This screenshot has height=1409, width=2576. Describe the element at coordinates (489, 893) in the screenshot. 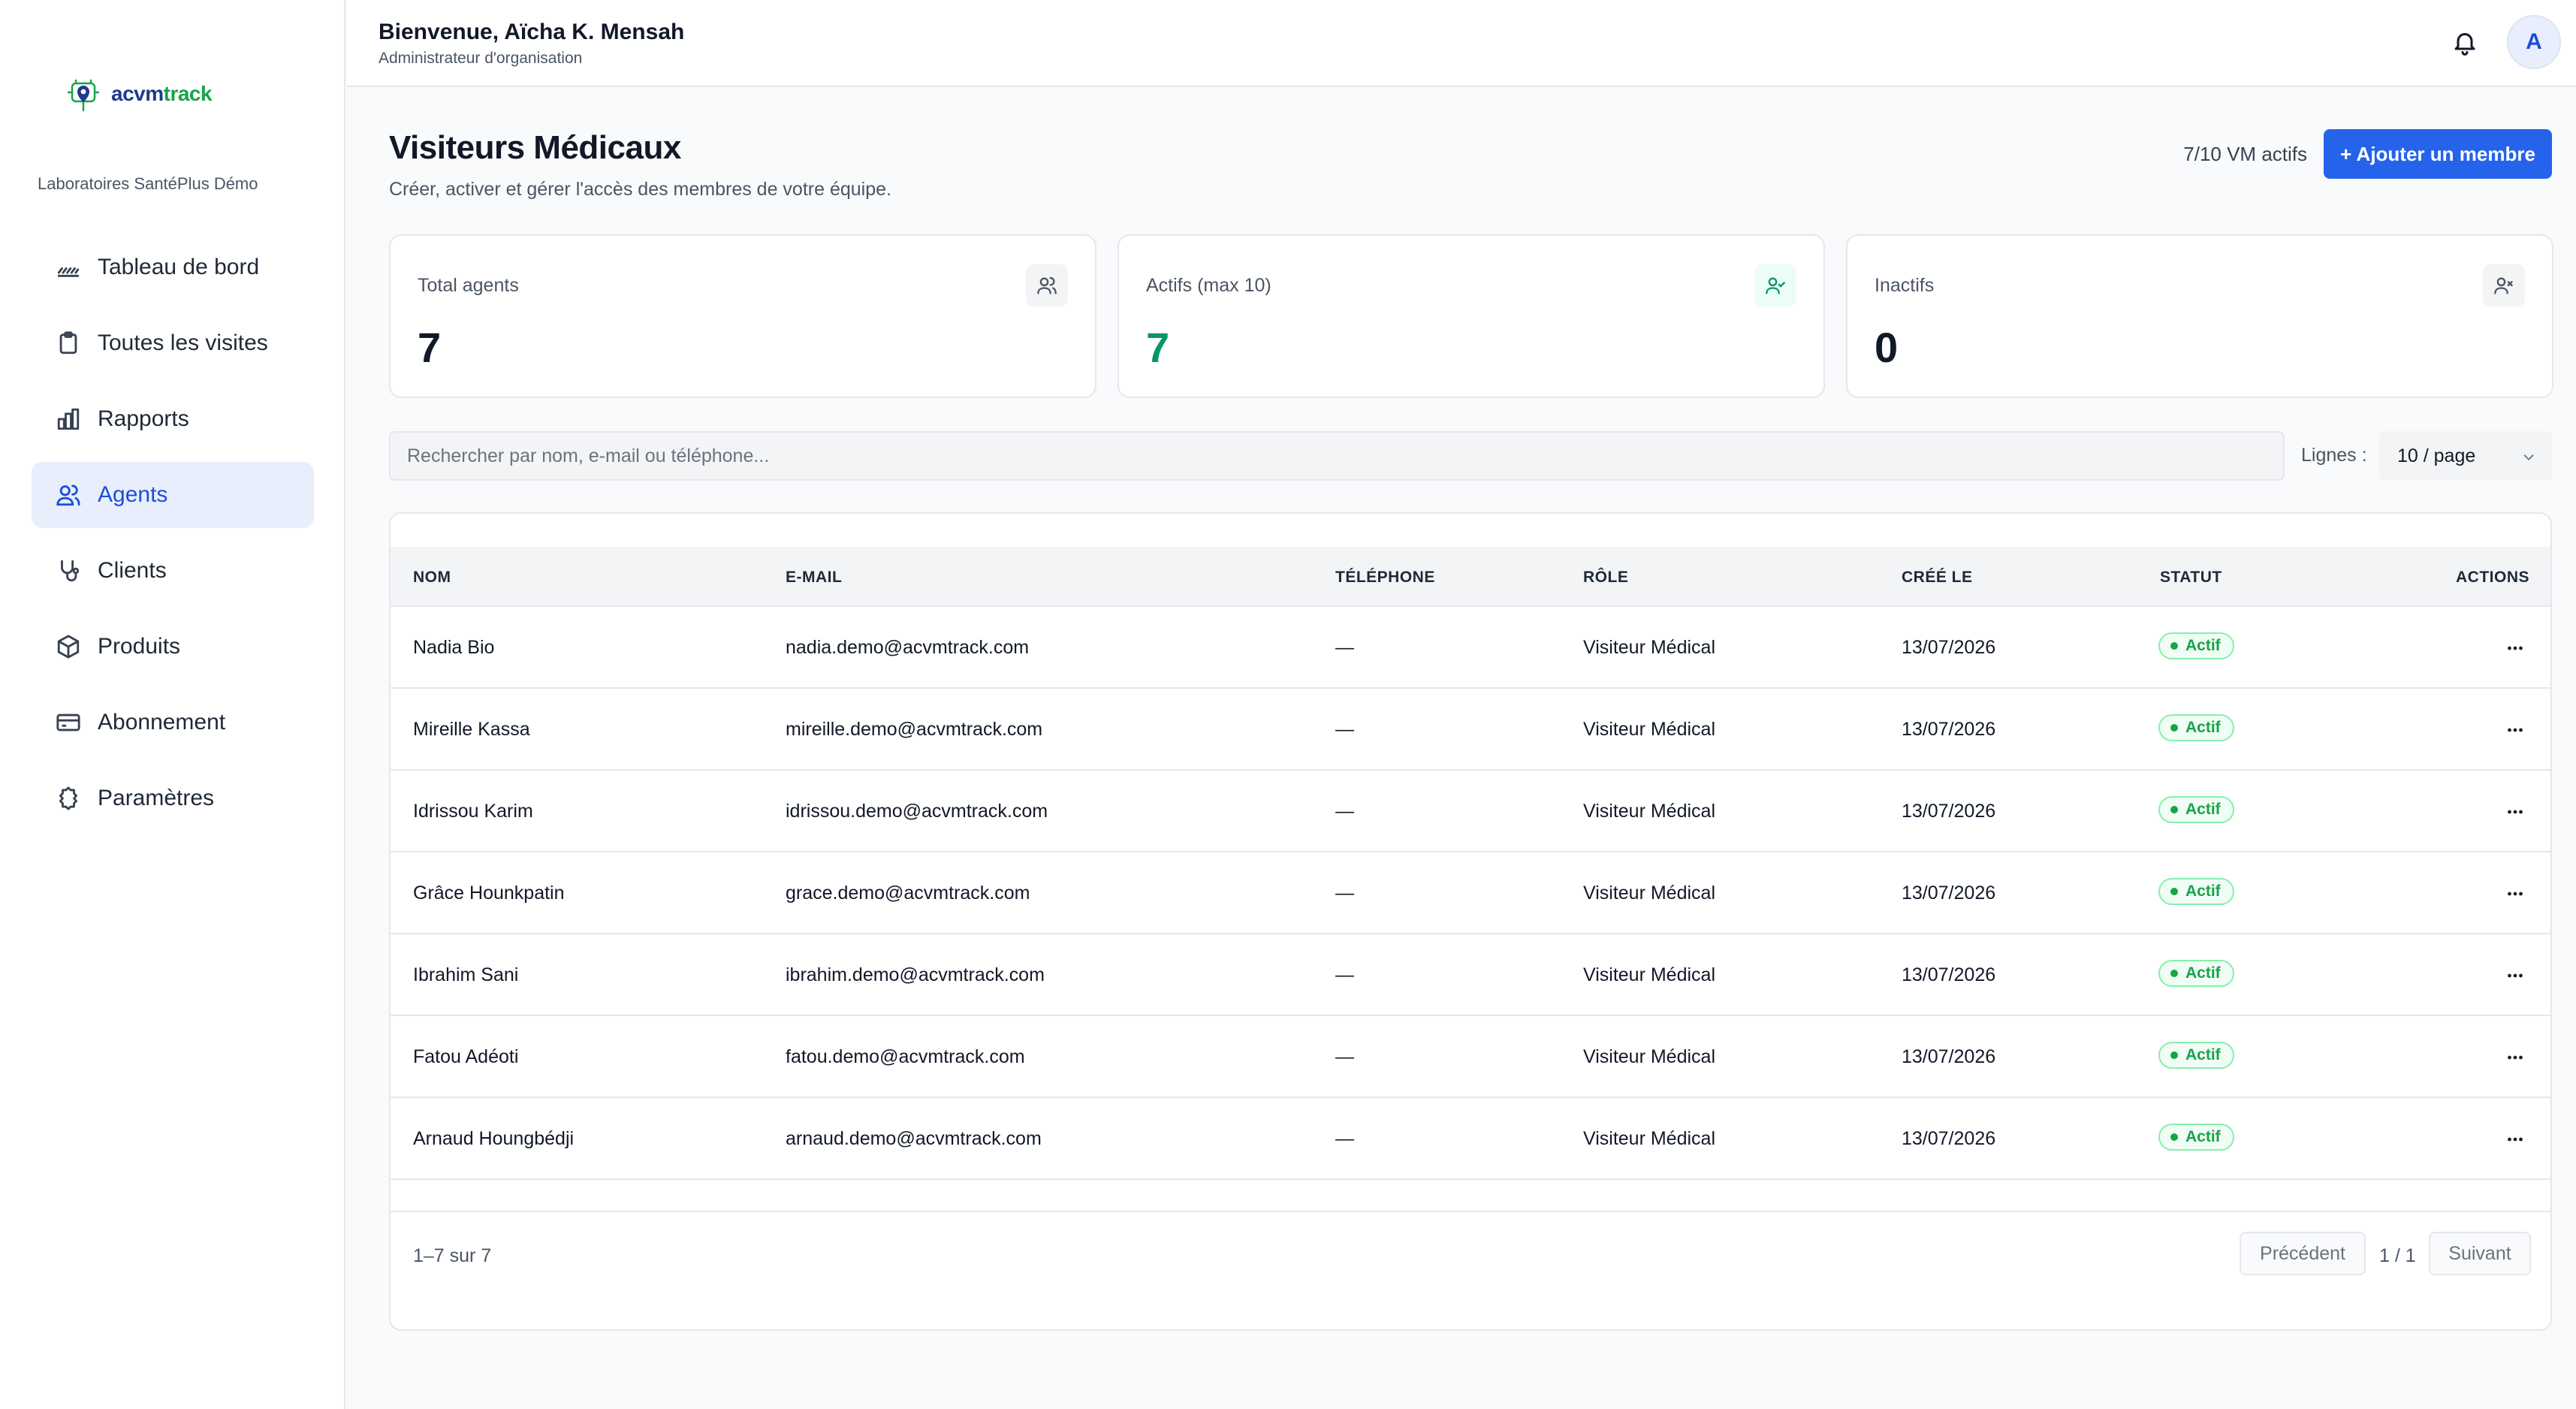

I see `cell-name: Grâce Hounkpatin` at that location.